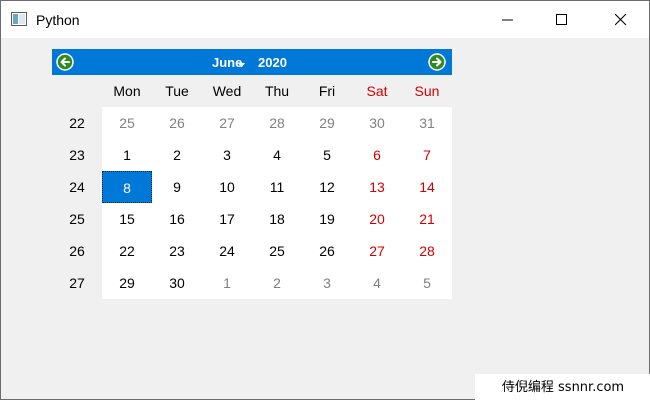  I want to click on minimize-button, so click(508, 19).